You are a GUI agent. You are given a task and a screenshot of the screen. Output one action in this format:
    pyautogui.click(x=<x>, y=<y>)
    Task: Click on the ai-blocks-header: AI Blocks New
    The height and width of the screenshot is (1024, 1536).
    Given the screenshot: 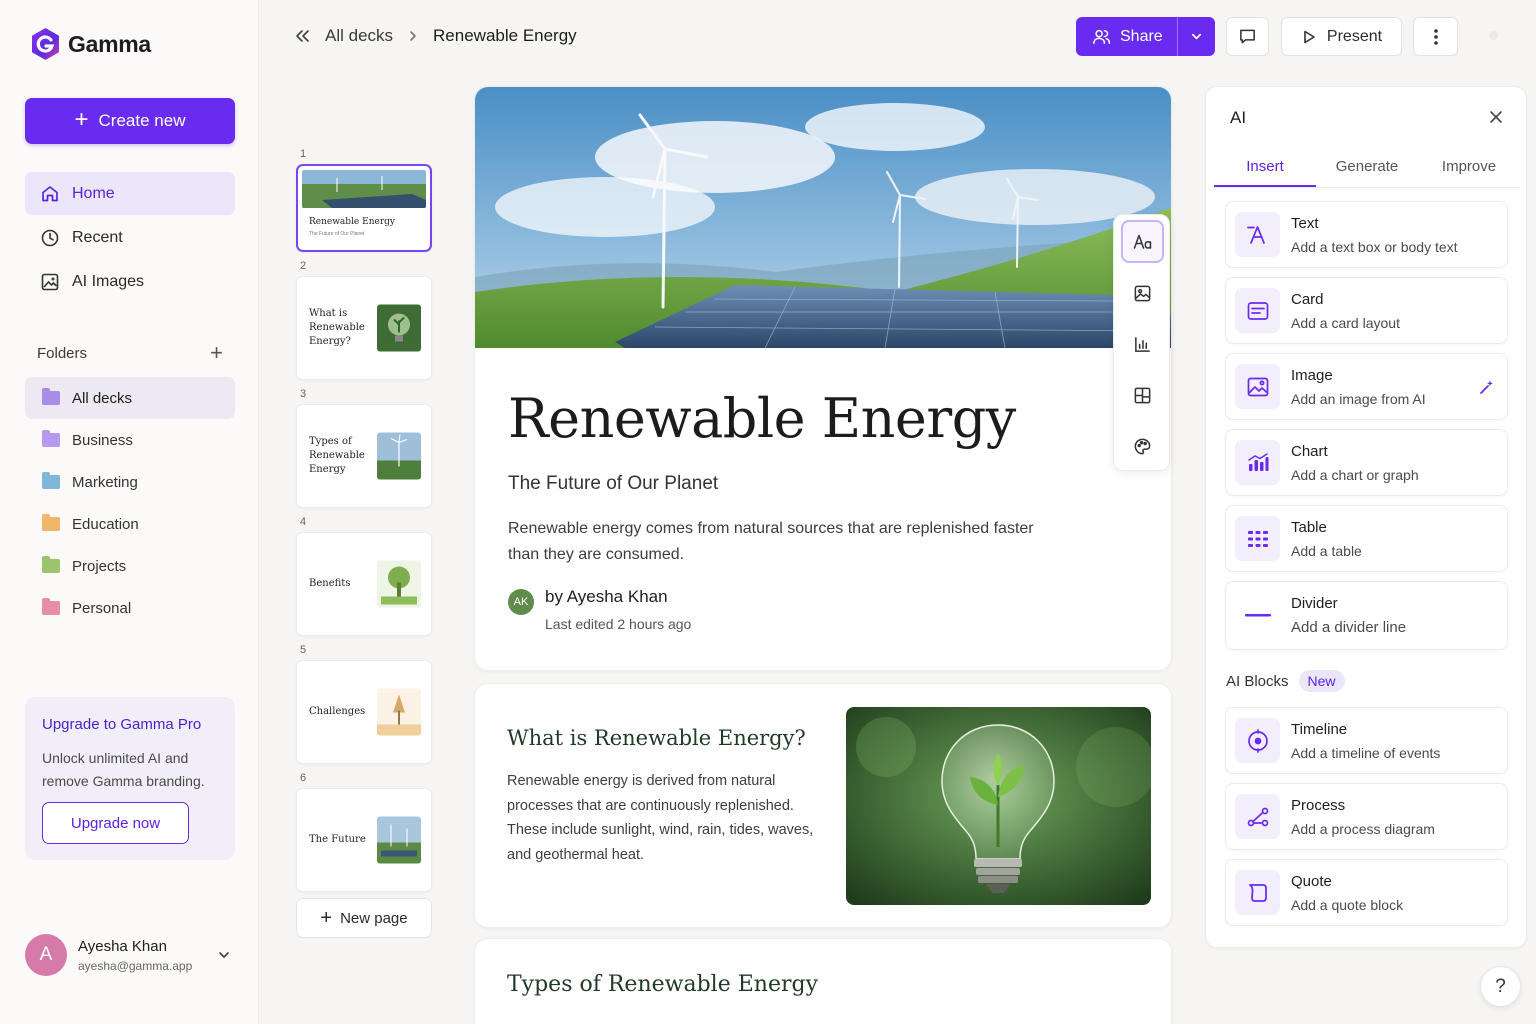 What is the action you would take?
    pyautogui.click(x=1285, y=681)
    